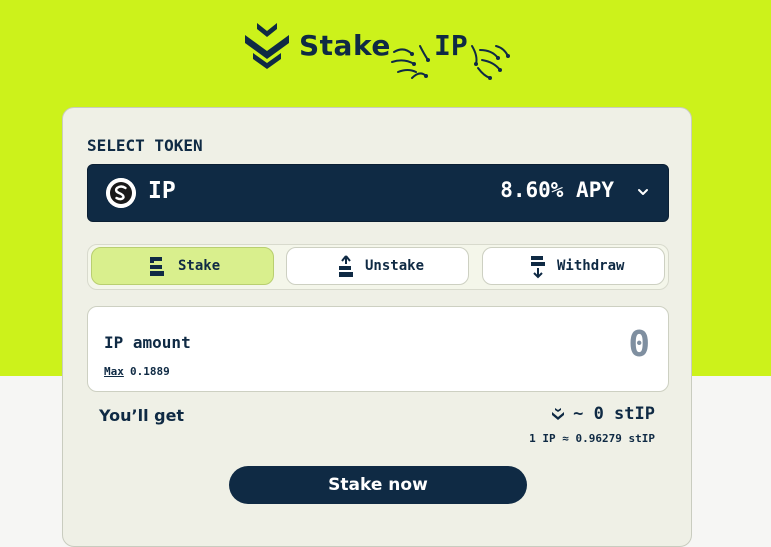  I want to click on header: Stake IP, so click(385, 45).